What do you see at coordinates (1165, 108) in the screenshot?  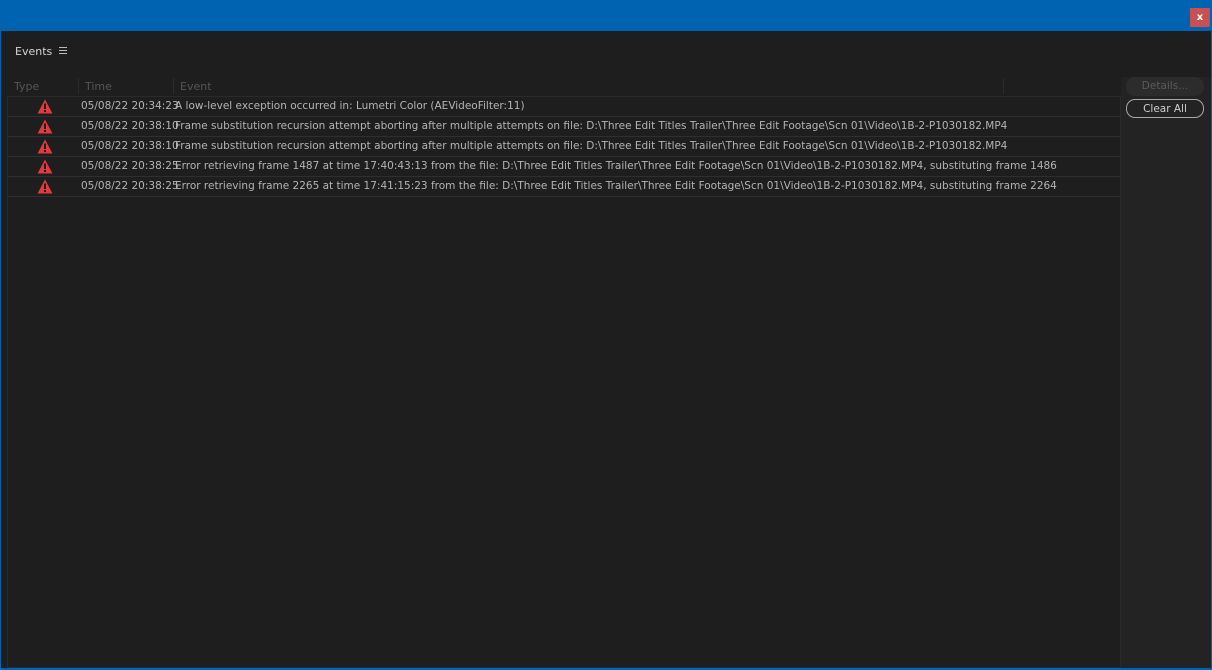 I see `clear-all-button: Clear All` at bounding box center [1165, 108].